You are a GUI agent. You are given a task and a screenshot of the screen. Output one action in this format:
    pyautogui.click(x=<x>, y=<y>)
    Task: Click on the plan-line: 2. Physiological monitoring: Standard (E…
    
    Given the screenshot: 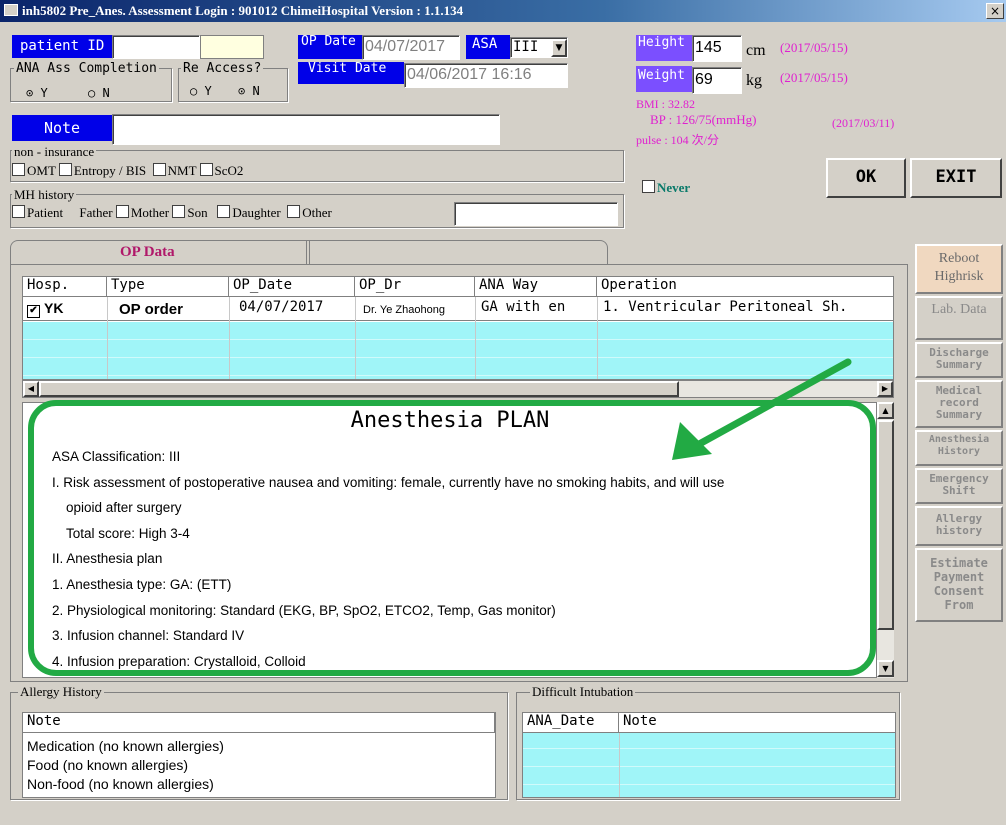 What is the action you would take?
    pyautogui.click(x=304, y=610)
    